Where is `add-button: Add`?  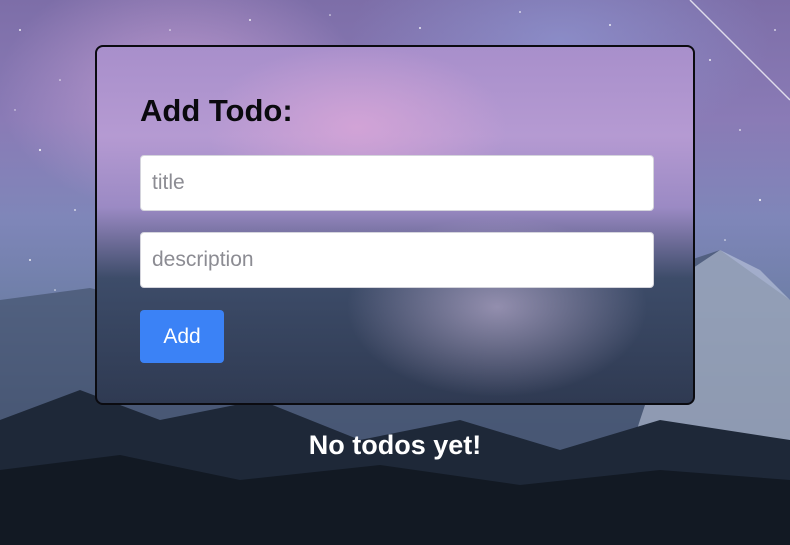 add-button: Add is located at coordinates (182, 336).